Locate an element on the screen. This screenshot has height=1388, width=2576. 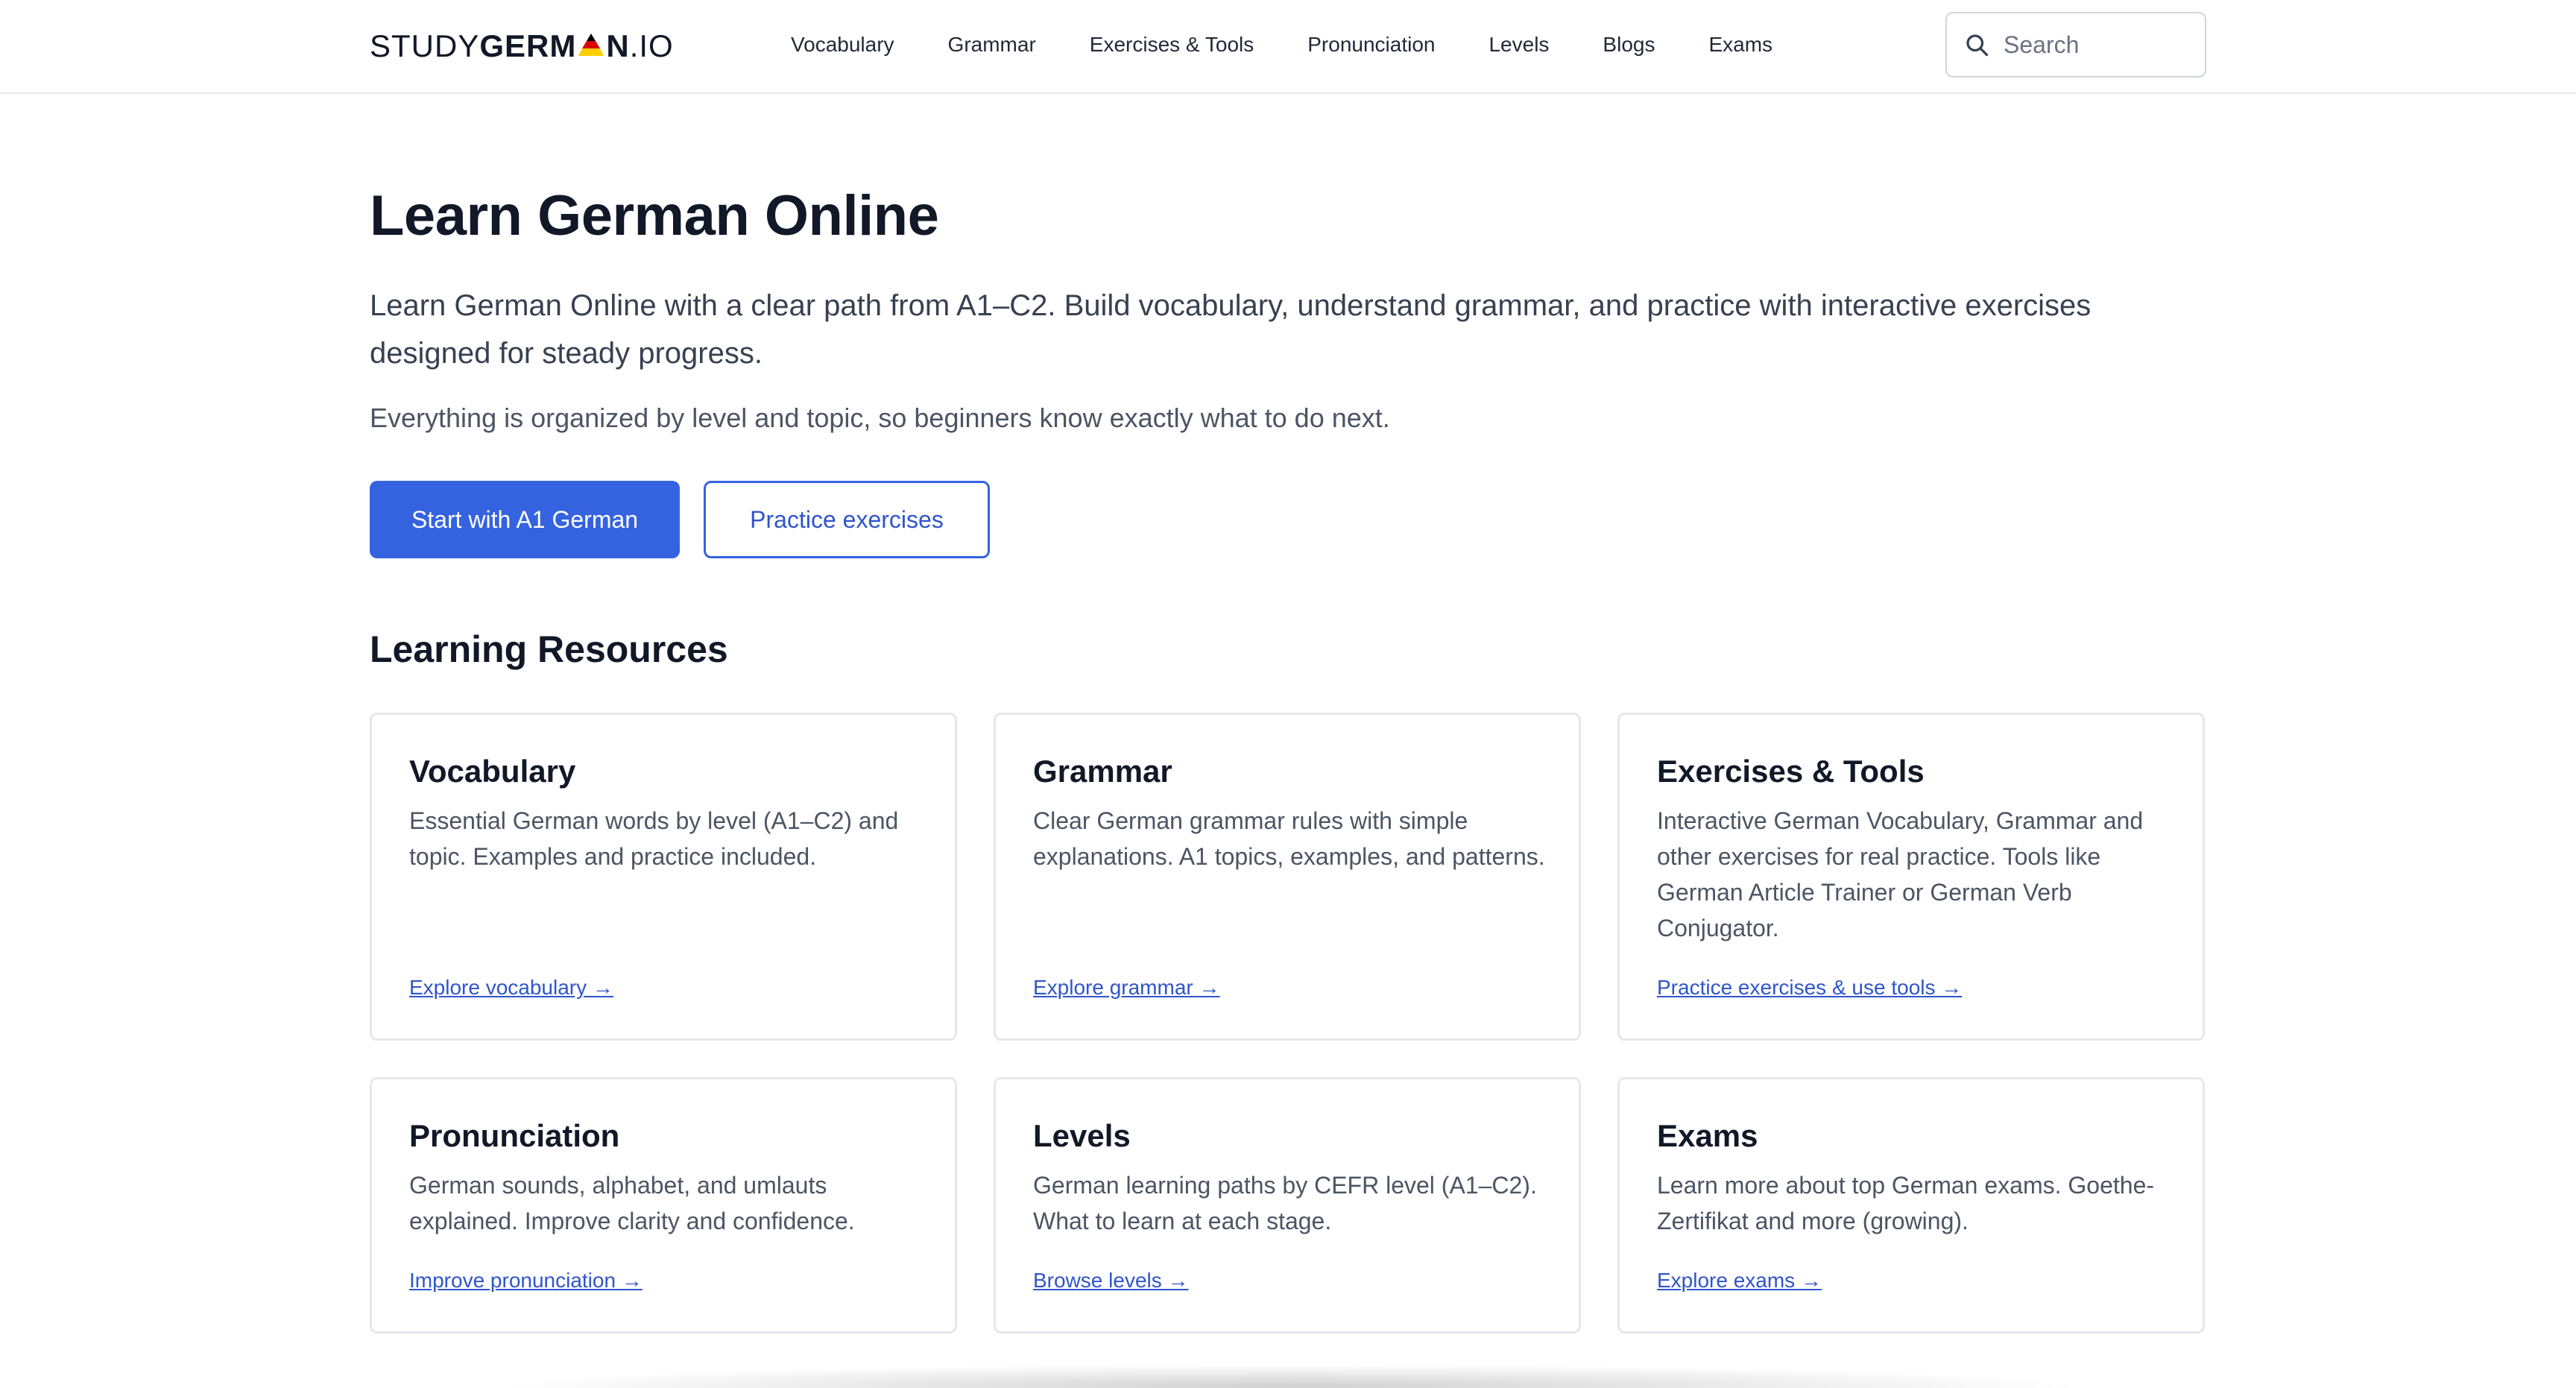
nav-exercises-tools: Exercises & Tools is located at coordinates (1172, 45).